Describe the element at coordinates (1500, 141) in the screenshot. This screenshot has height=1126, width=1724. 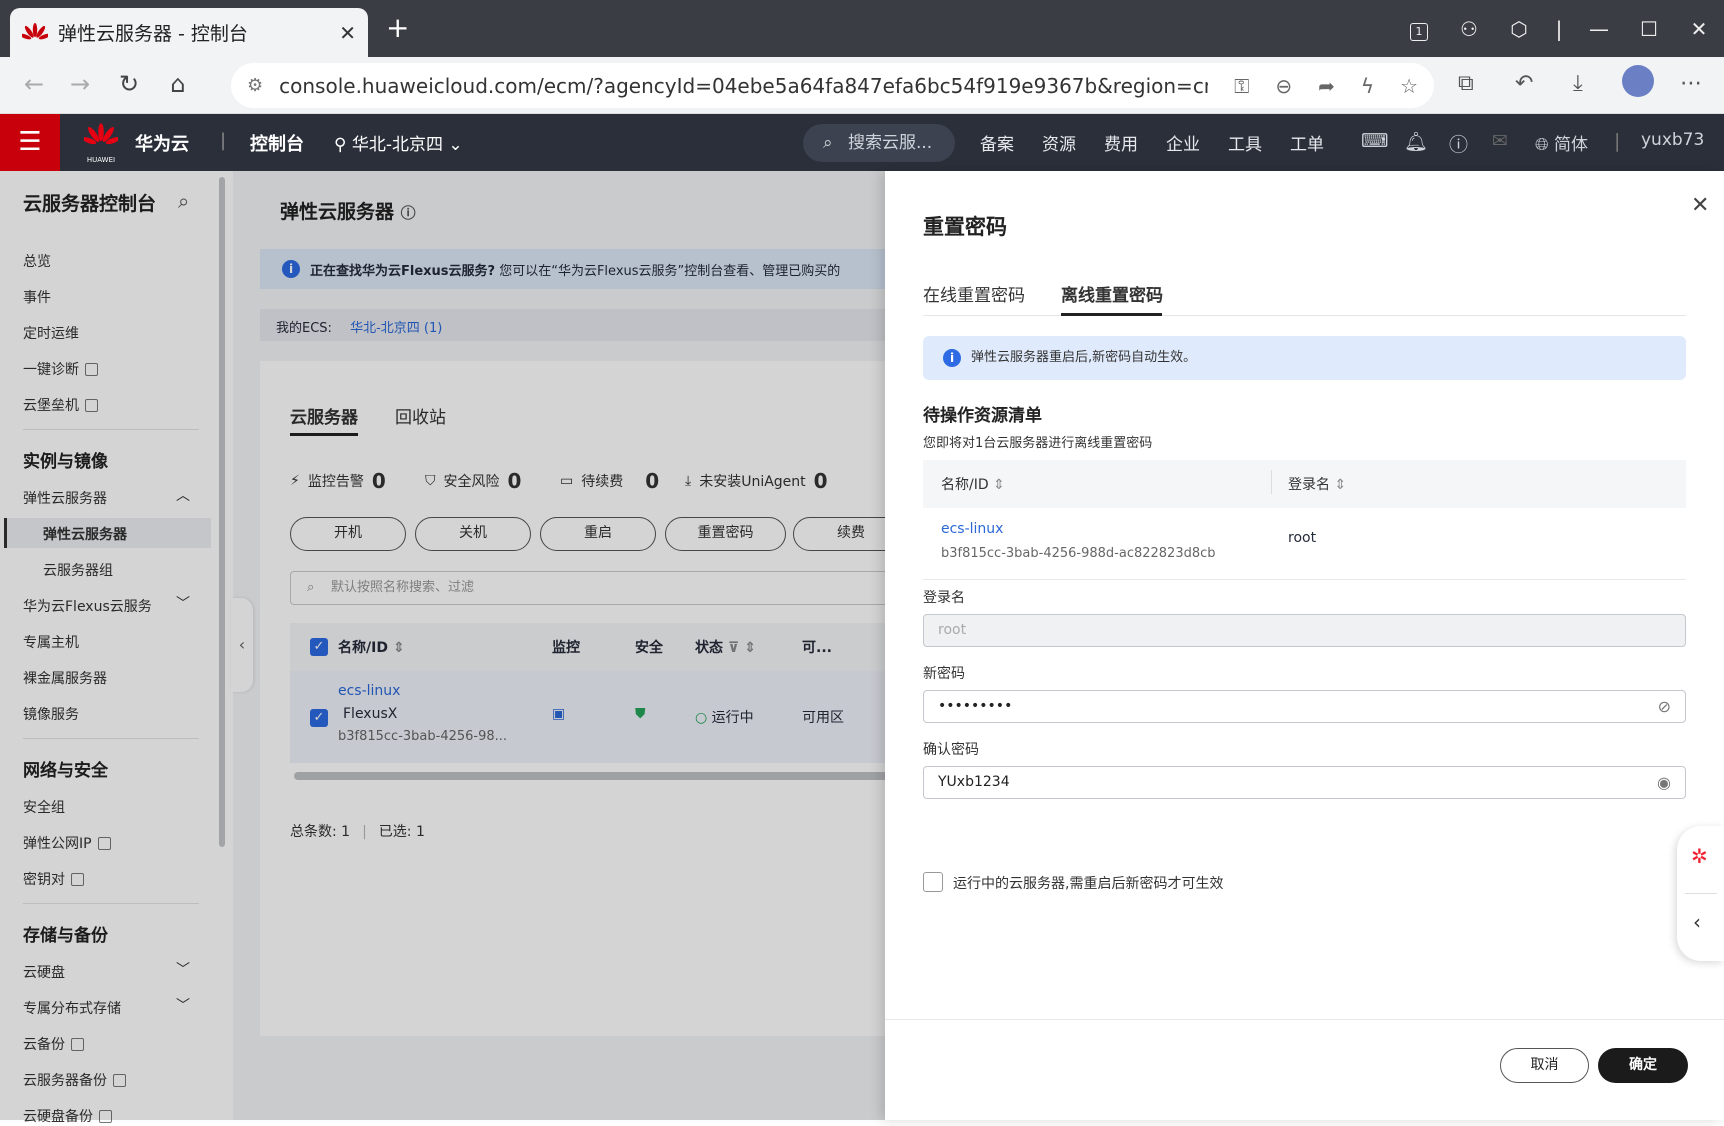
I see `feedback-icon: ✉` at that location.